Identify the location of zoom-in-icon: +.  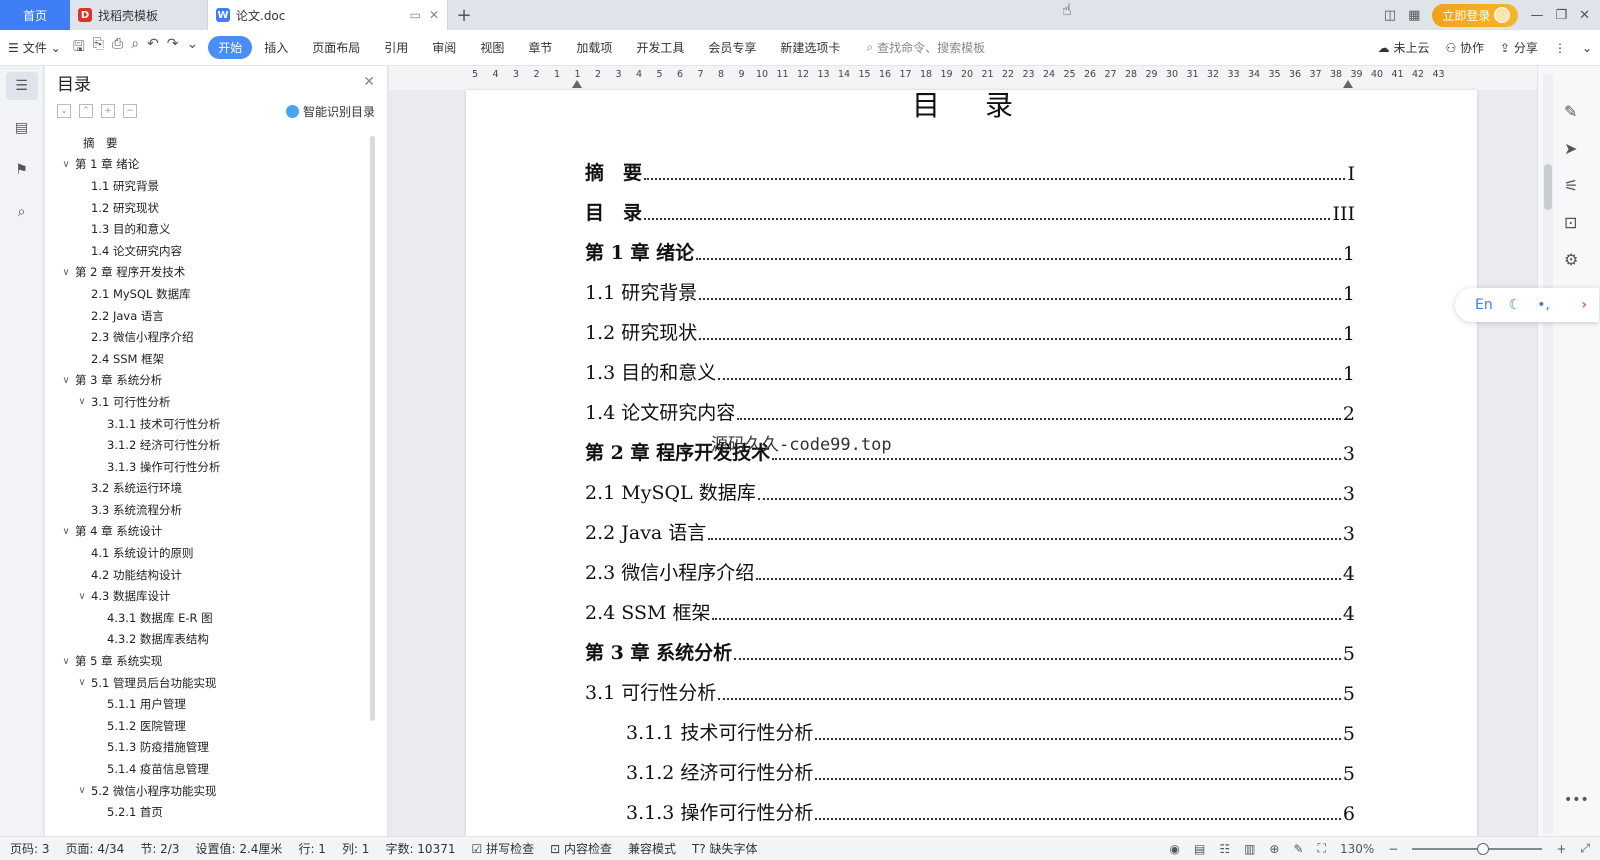
(1561, 849).